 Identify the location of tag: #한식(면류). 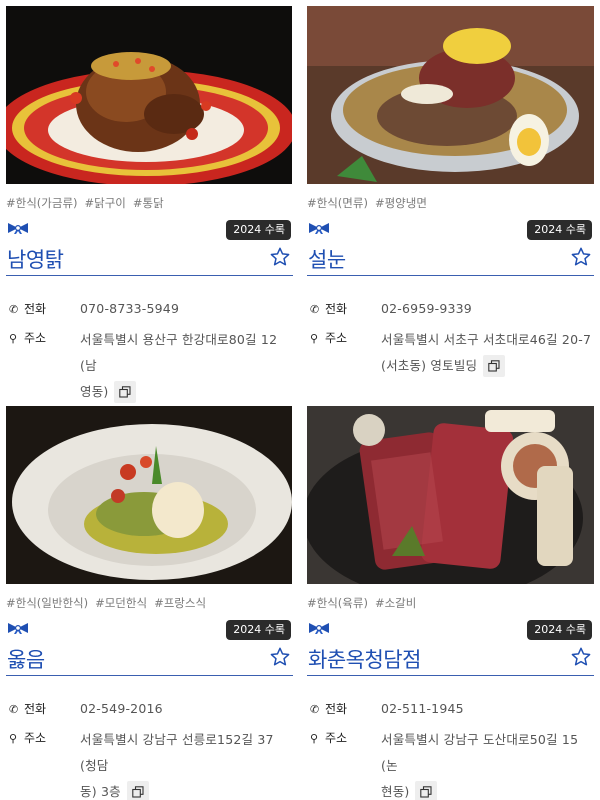
(337, 203).